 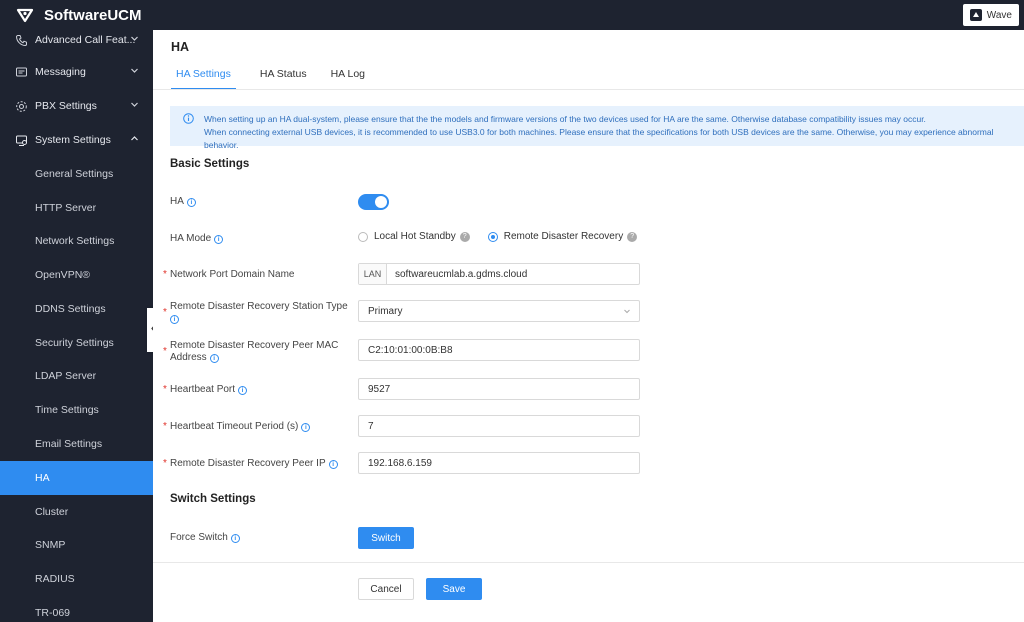 What do you see at coordinates (42, 478) in the screenshot?
I see `sidebar-item-label: HA` at bounding box center [42, 478].